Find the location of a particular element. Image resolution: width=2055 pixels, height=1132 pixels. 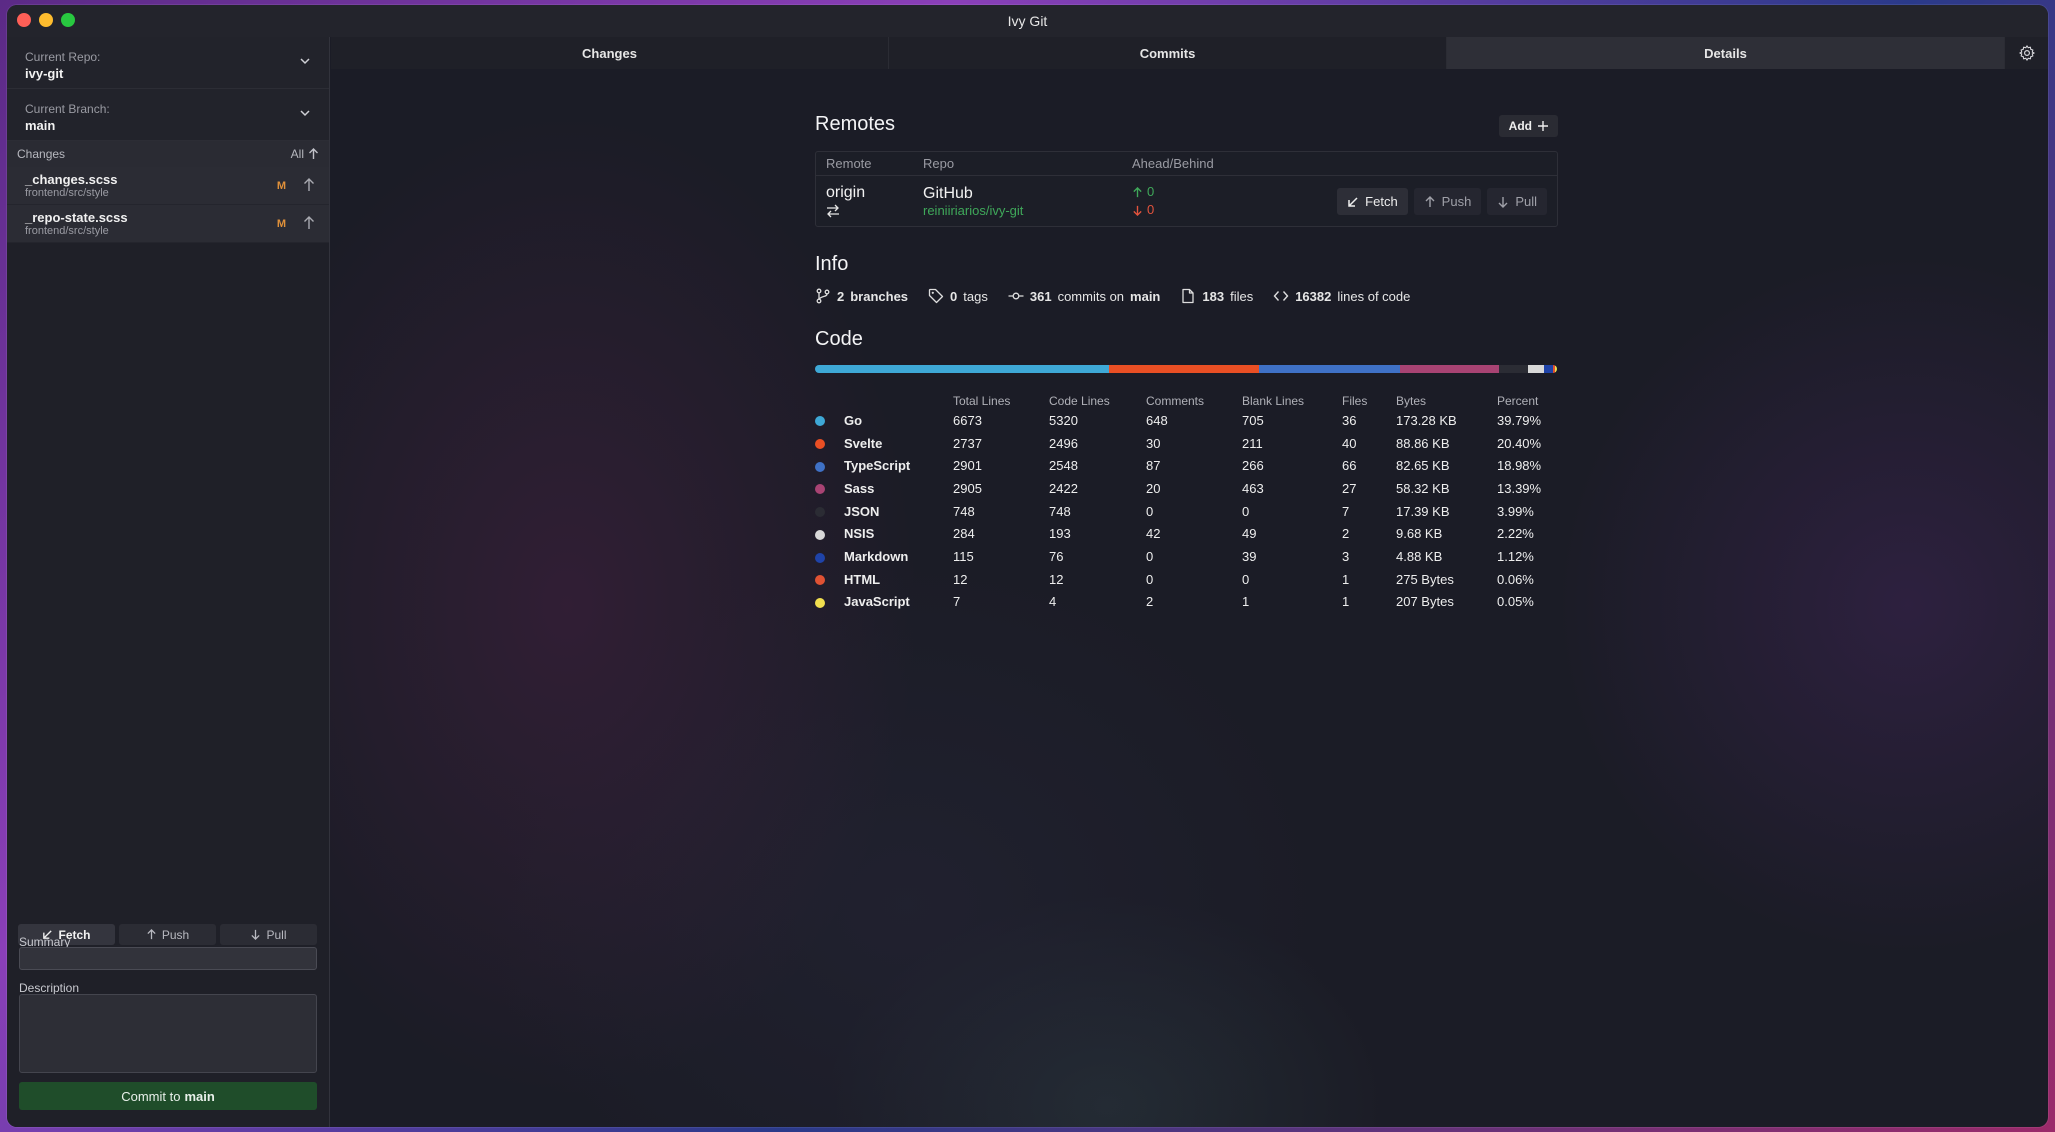

total-lines-cell: 115 is located at coordinates (963, 556).